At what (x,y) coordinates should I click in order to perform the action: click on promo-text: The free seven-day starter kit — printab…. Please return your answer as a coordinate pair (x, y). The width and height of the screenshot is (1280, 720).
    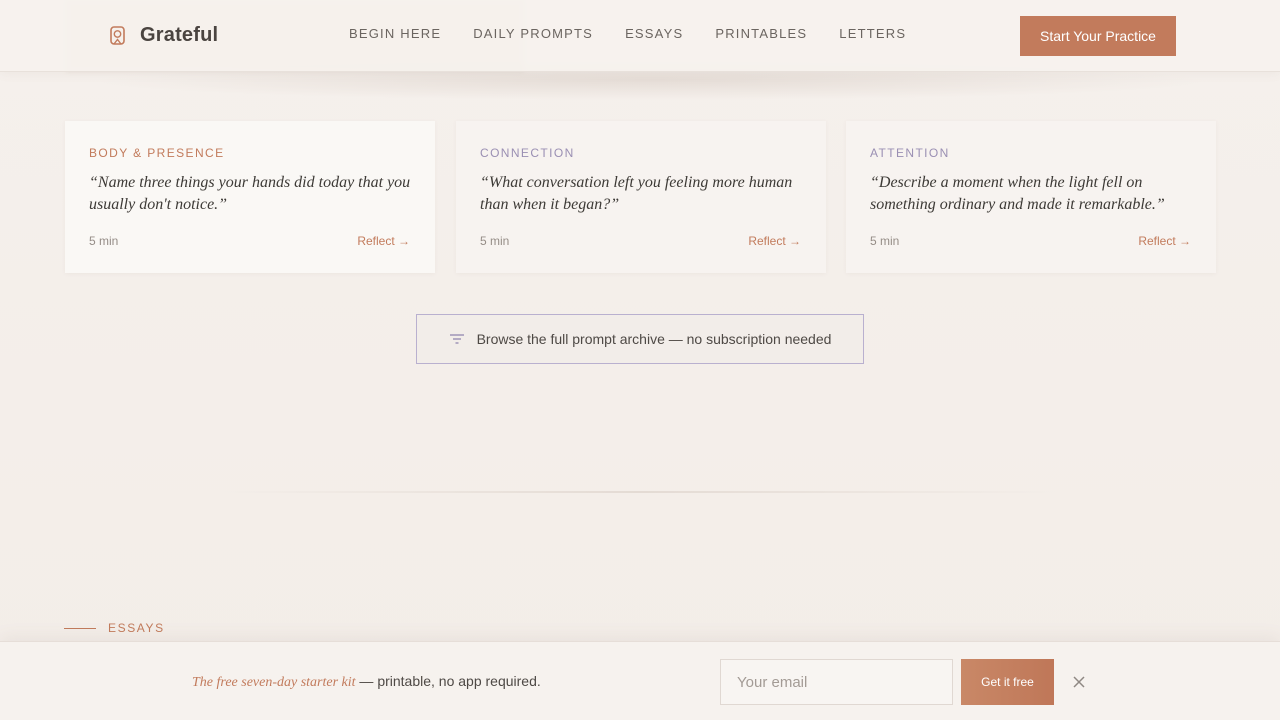
    Looking at the image, I should click on (366, 682).